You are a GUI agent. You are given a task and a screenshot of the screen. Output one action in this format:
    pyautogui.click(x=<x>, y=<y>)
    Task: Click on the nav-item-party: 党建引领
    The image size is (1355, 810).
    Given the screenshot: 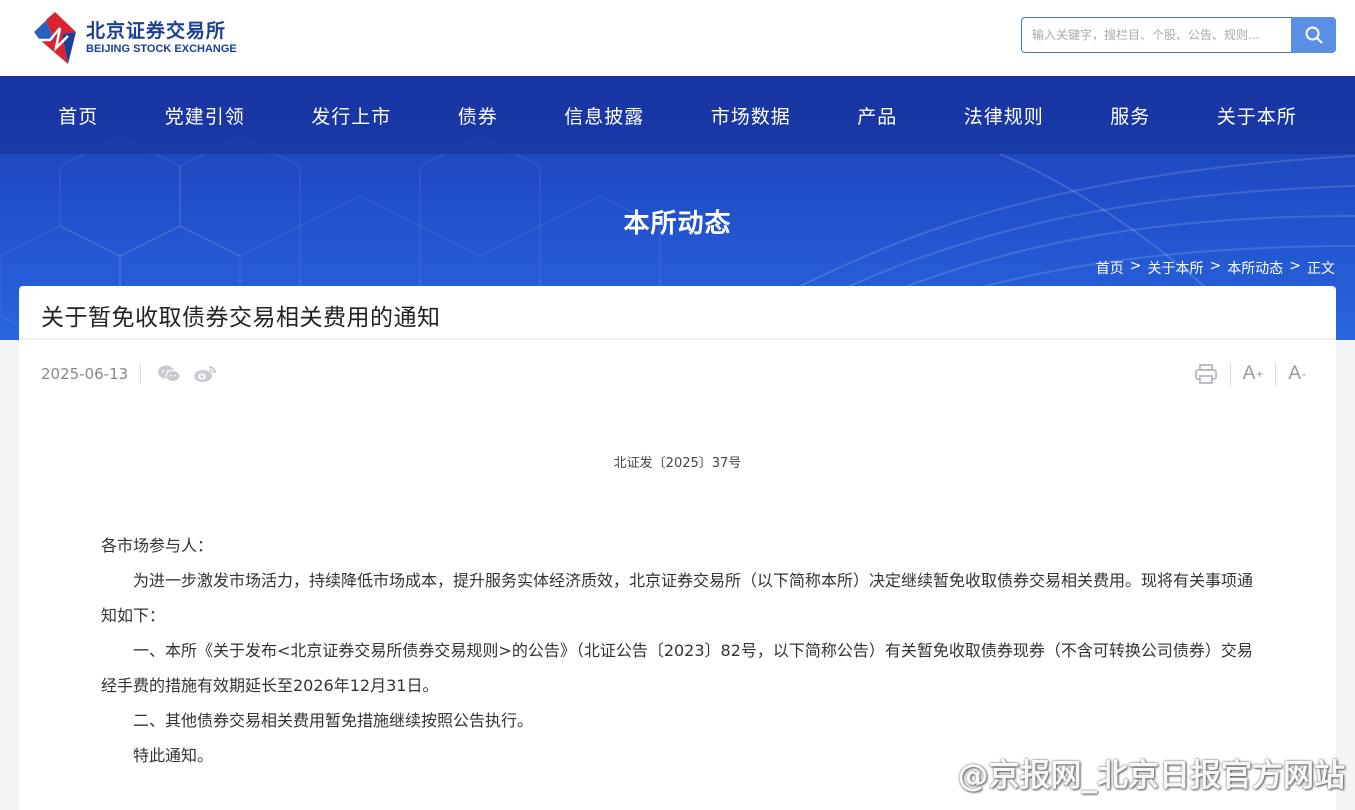 What is the action you would take?
    pyautogui.click(x=205, y=115)
    